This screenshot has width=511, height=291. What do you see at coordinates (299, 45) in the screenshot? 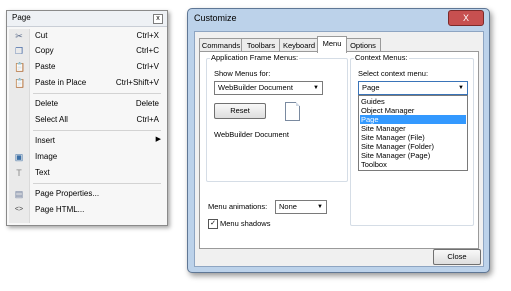
I see `tab-keyboard: Keyboard` at bounding box center [299, 45].